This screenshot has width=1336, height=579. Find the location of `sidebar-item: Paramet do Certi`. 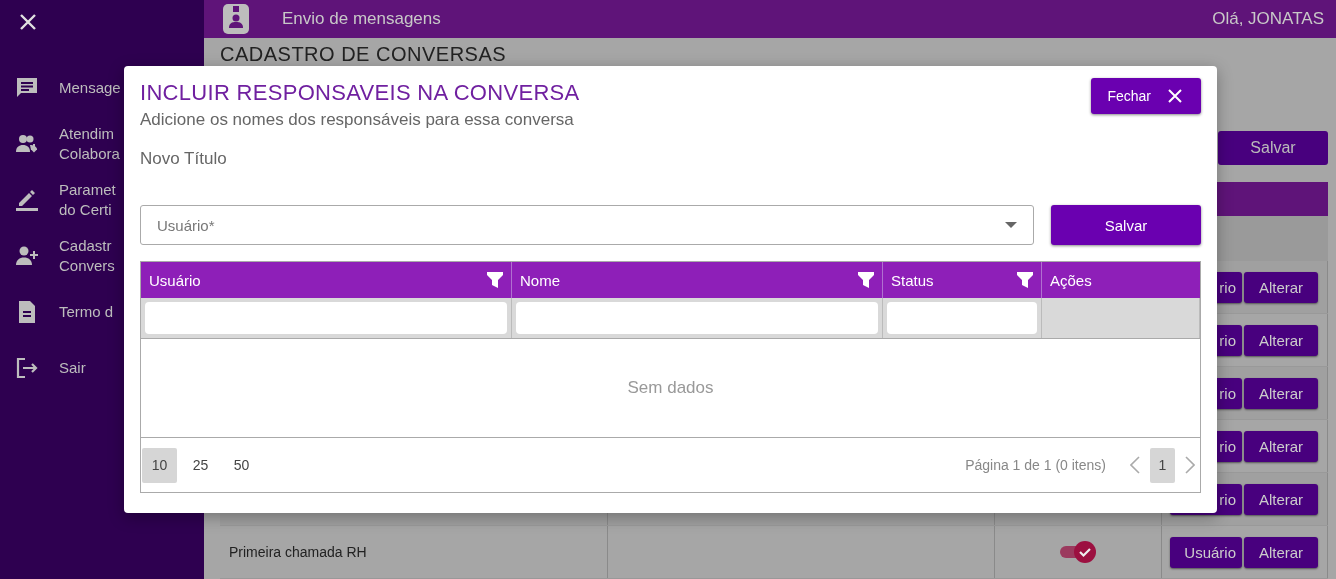

sidebar-item: Paramet do Certi is located at coordinates (87, 200).